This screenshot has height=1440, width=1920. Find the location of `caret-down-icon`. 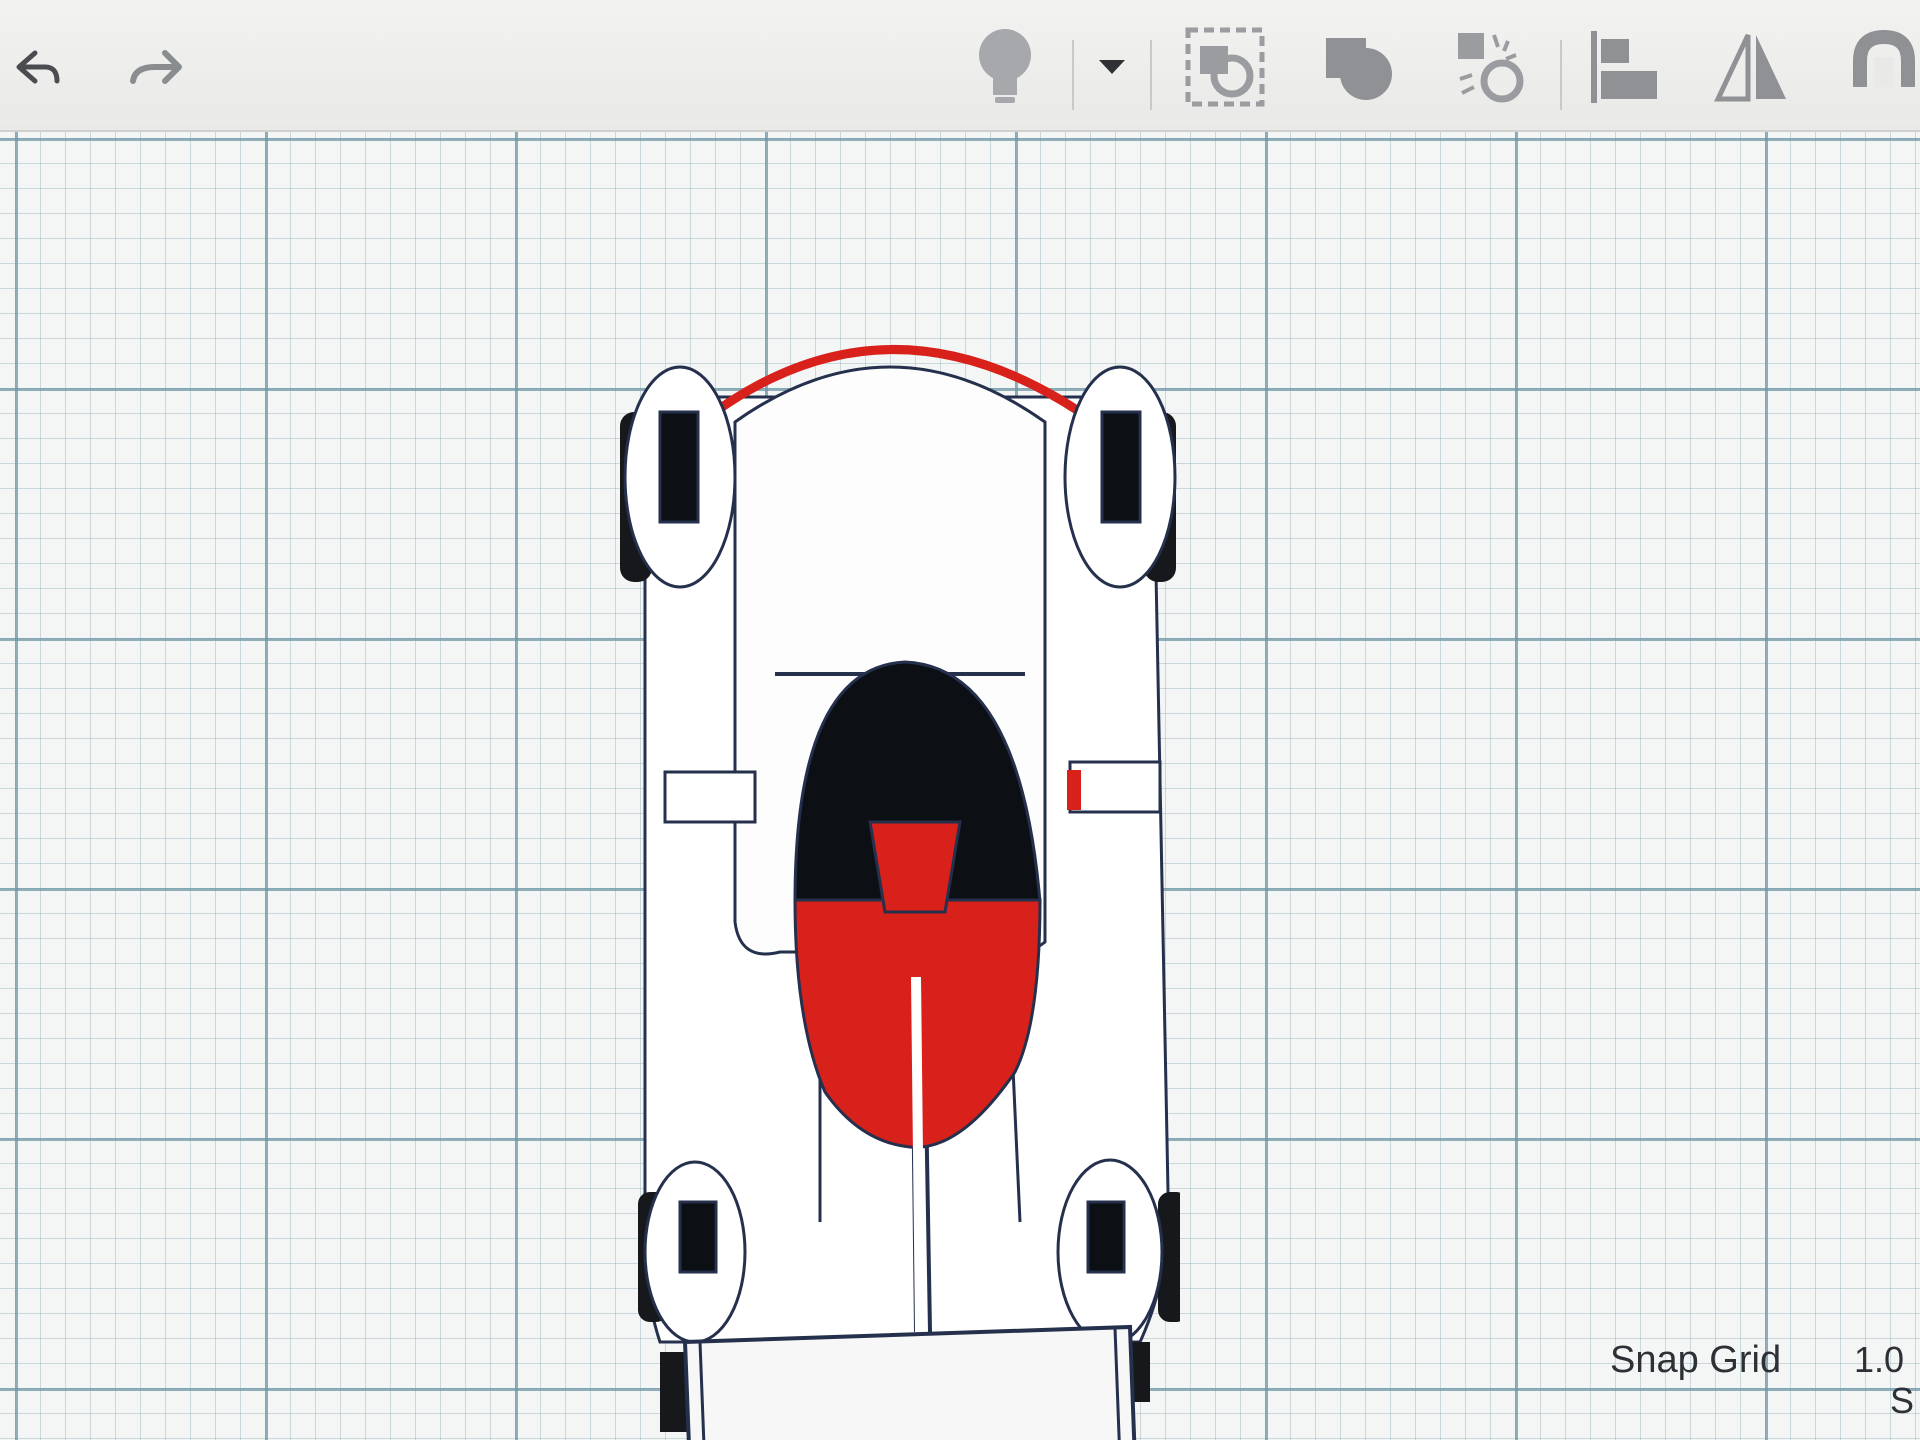

caret-down-icon is located at coordinates (1112, 67).